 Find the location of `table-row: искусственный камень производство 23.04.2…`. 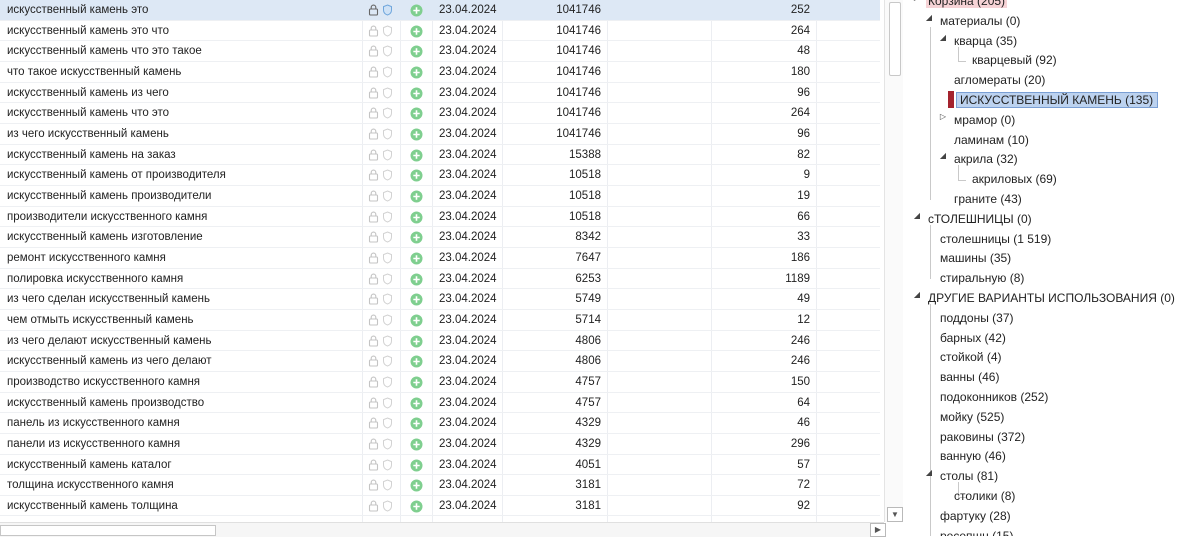

table-row: искусственный камень производство 23.04.2… is located at coordinates (440, 403).